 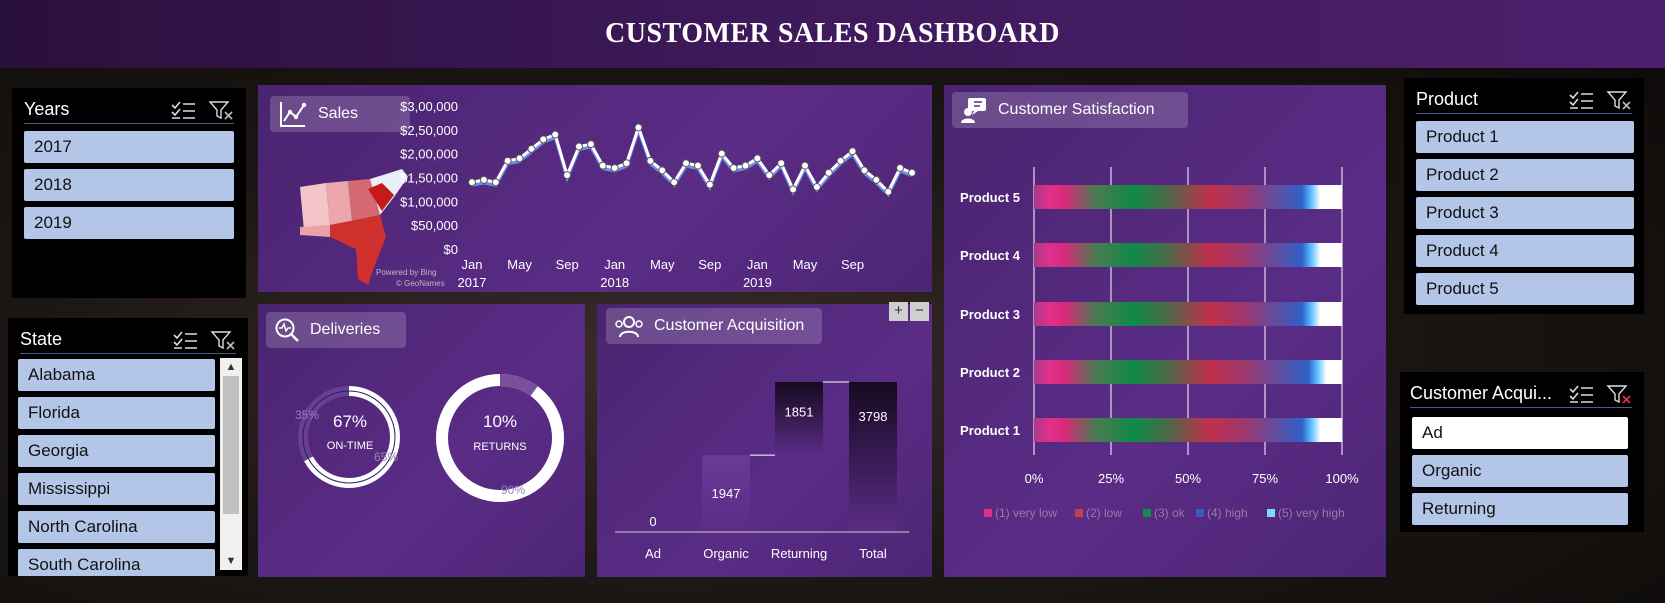 I want to click on scroll-down-icon: ▼, so click(x=231, y=561).